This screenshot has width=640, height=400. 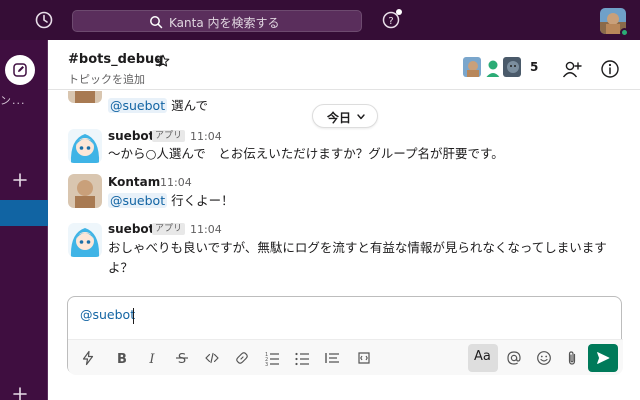 I want to click on date-divider-button: 今日, so click(x=345, y=116).